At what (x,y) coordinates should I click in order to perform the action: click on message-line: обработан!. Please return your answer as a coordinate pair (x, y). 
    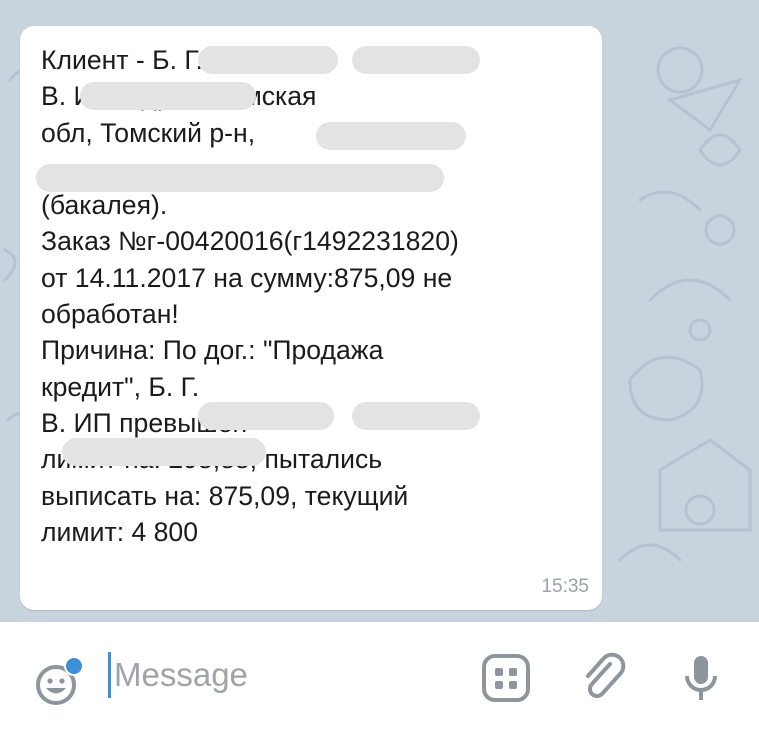
    Looking at the image, I should click on (110, 314).